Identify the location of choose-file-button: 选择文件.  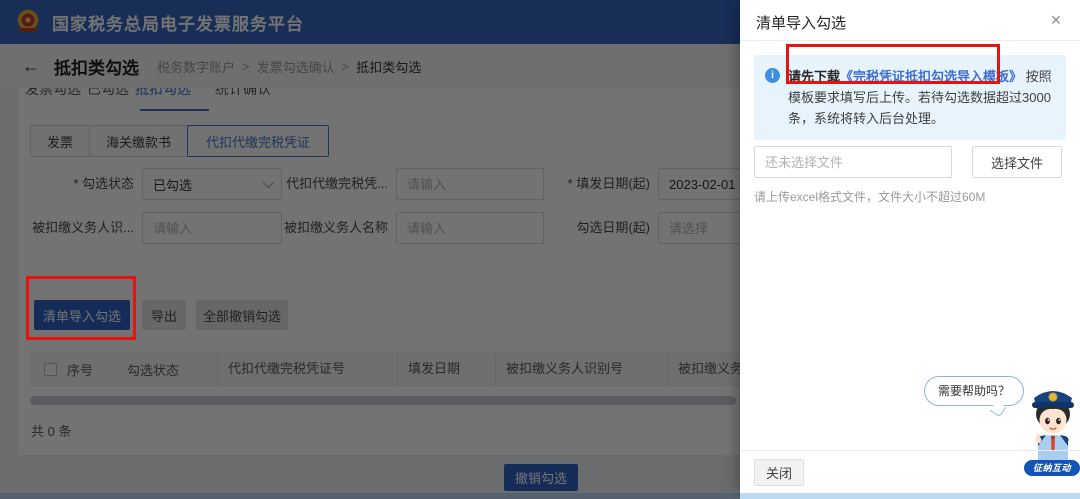
(1017, 162).